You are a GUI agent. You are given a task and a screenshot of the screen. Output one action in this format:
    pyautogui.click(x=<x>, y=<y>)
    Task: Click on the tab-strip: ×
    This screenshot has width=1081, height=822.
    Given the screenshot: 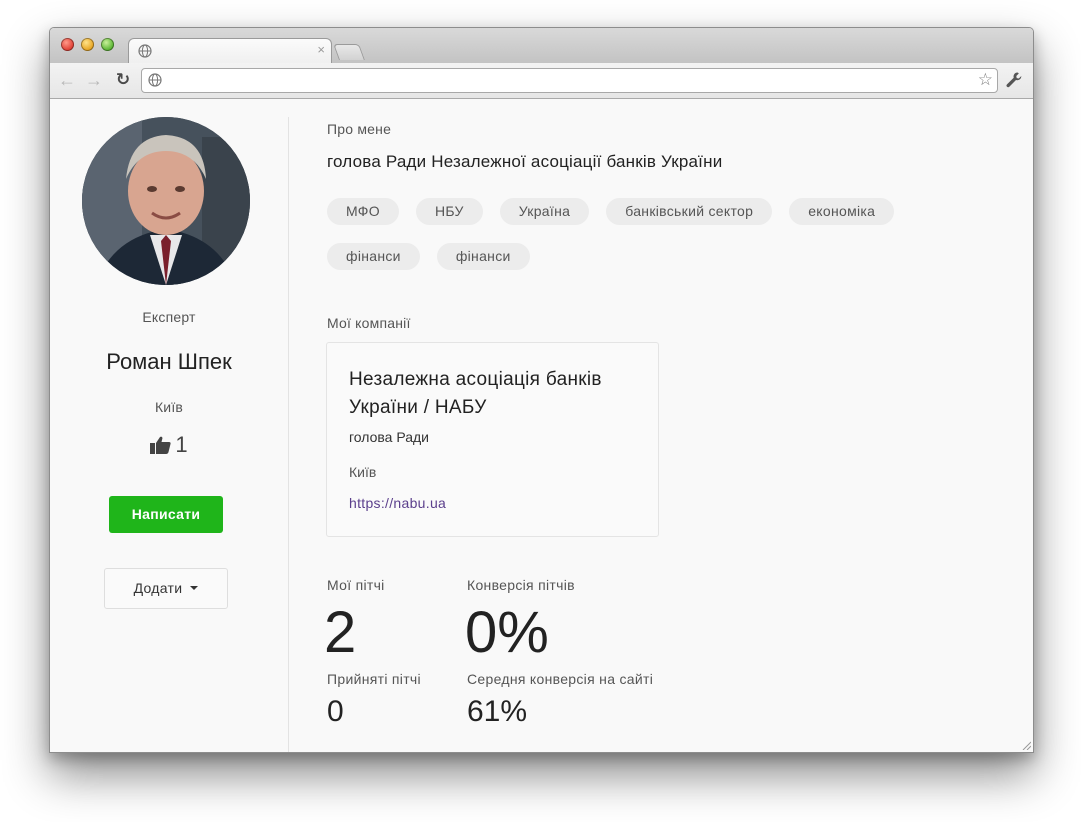 What is the action you would take?
    pyautogui.click(x=541, y=46)
    